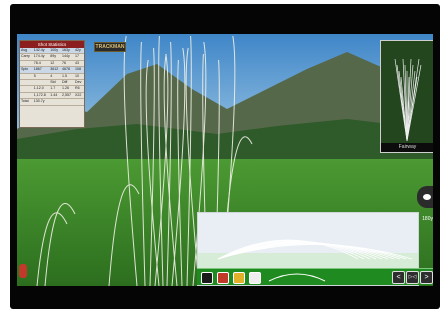  I want to click on stats-cell: 130.7y, so click(41, 102).